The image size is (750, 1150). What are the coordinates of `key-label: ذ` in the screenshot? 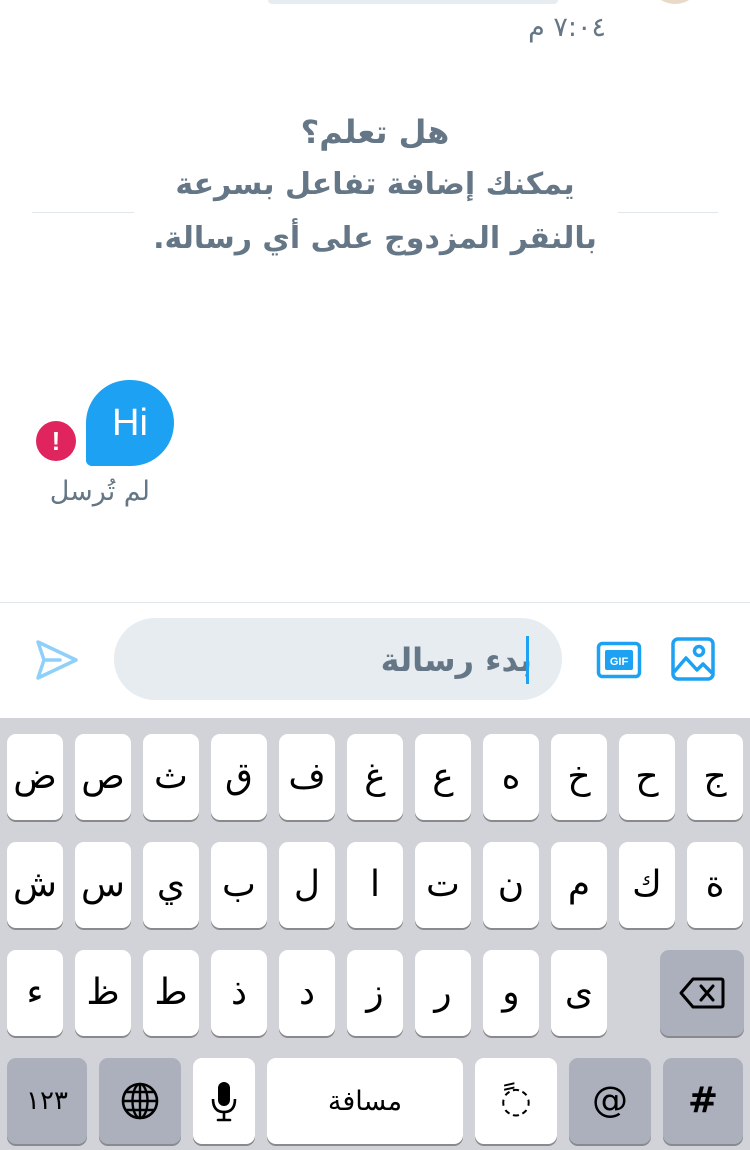 It's located at (239, 992).